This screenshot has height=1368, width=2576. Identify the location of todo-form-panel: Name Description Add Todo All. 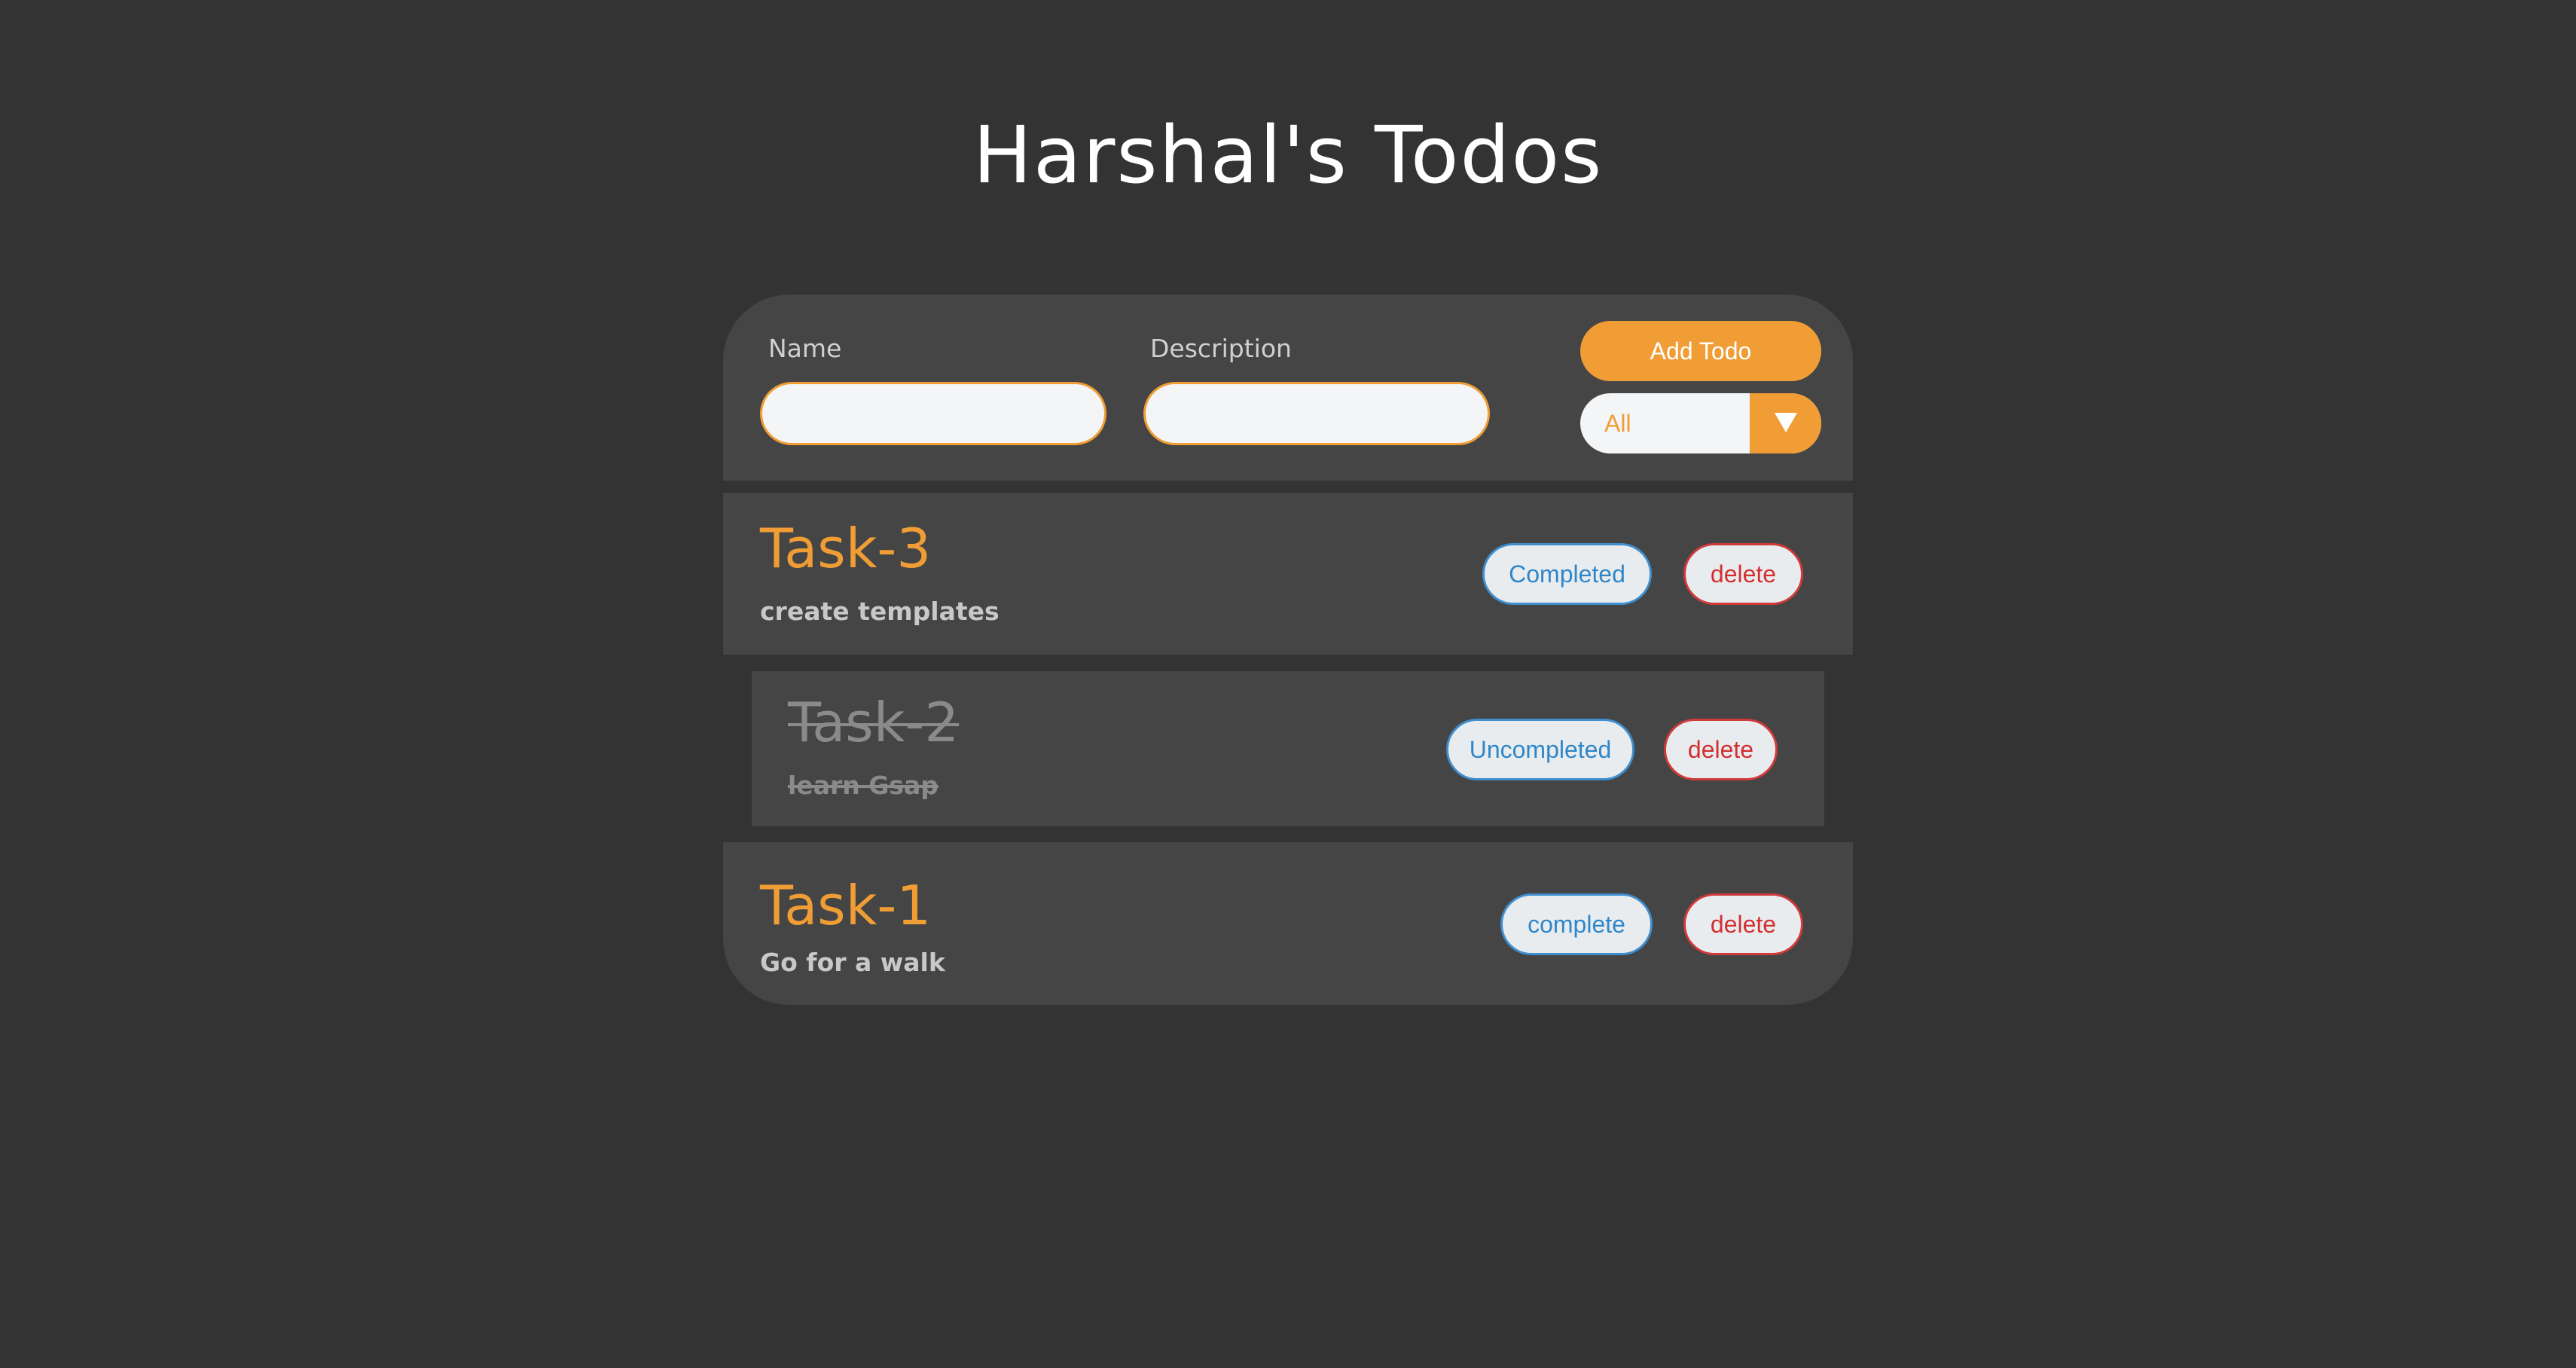
(1288, 388).